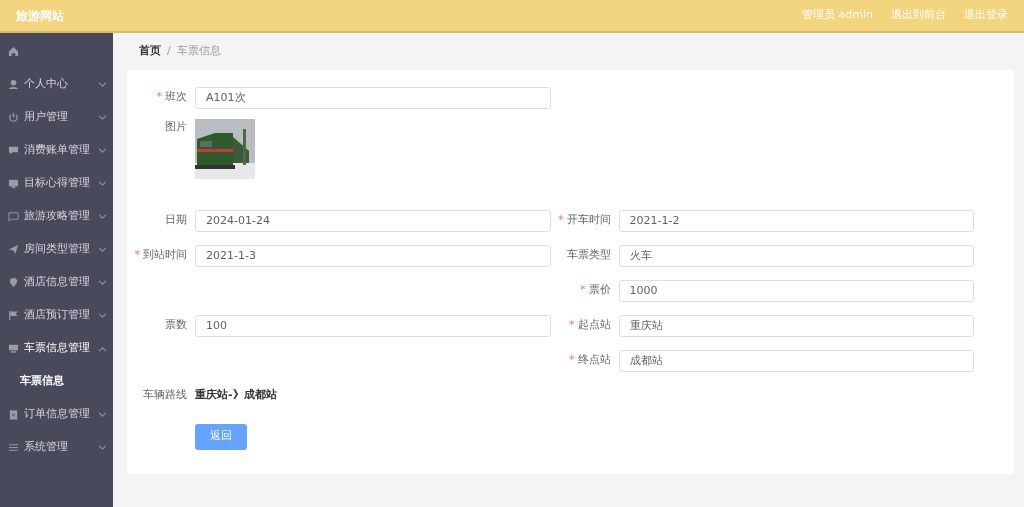 The width and height of the screenshot is (1024, 507). What do you see at coordinates (56, 150) in the screenshot?
I see `sidebar-item: 消费账单管理` at bounding box center [56, 150].